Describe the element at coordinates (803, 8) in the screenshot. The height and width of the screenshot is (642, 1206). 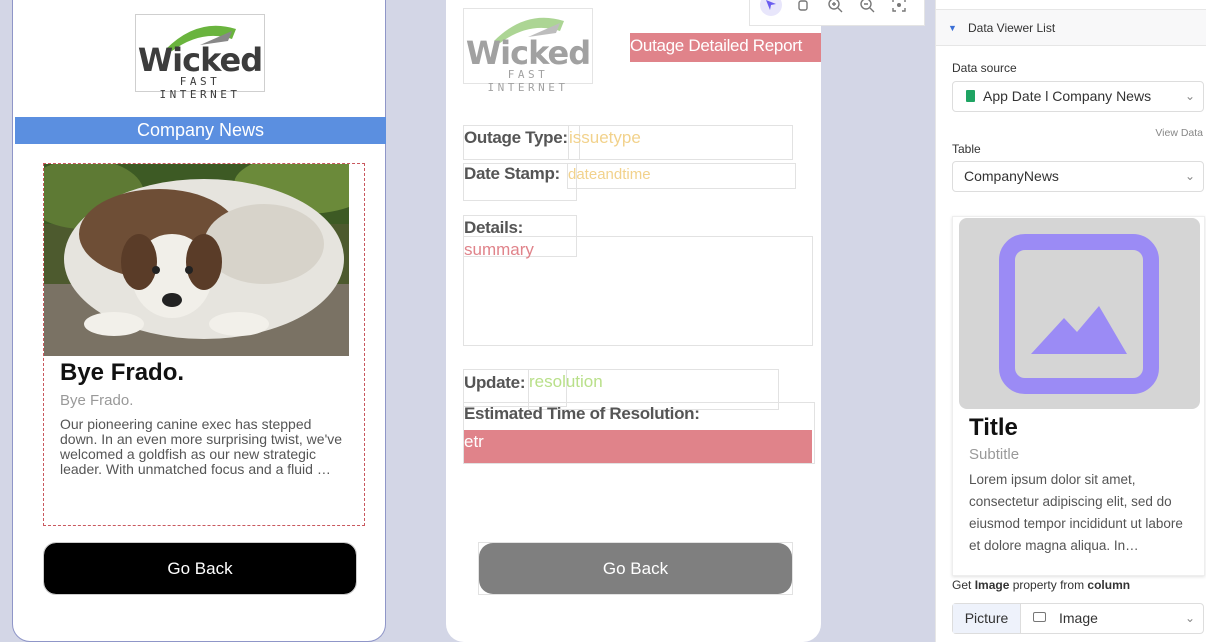
I see `hand-icon` at that location.